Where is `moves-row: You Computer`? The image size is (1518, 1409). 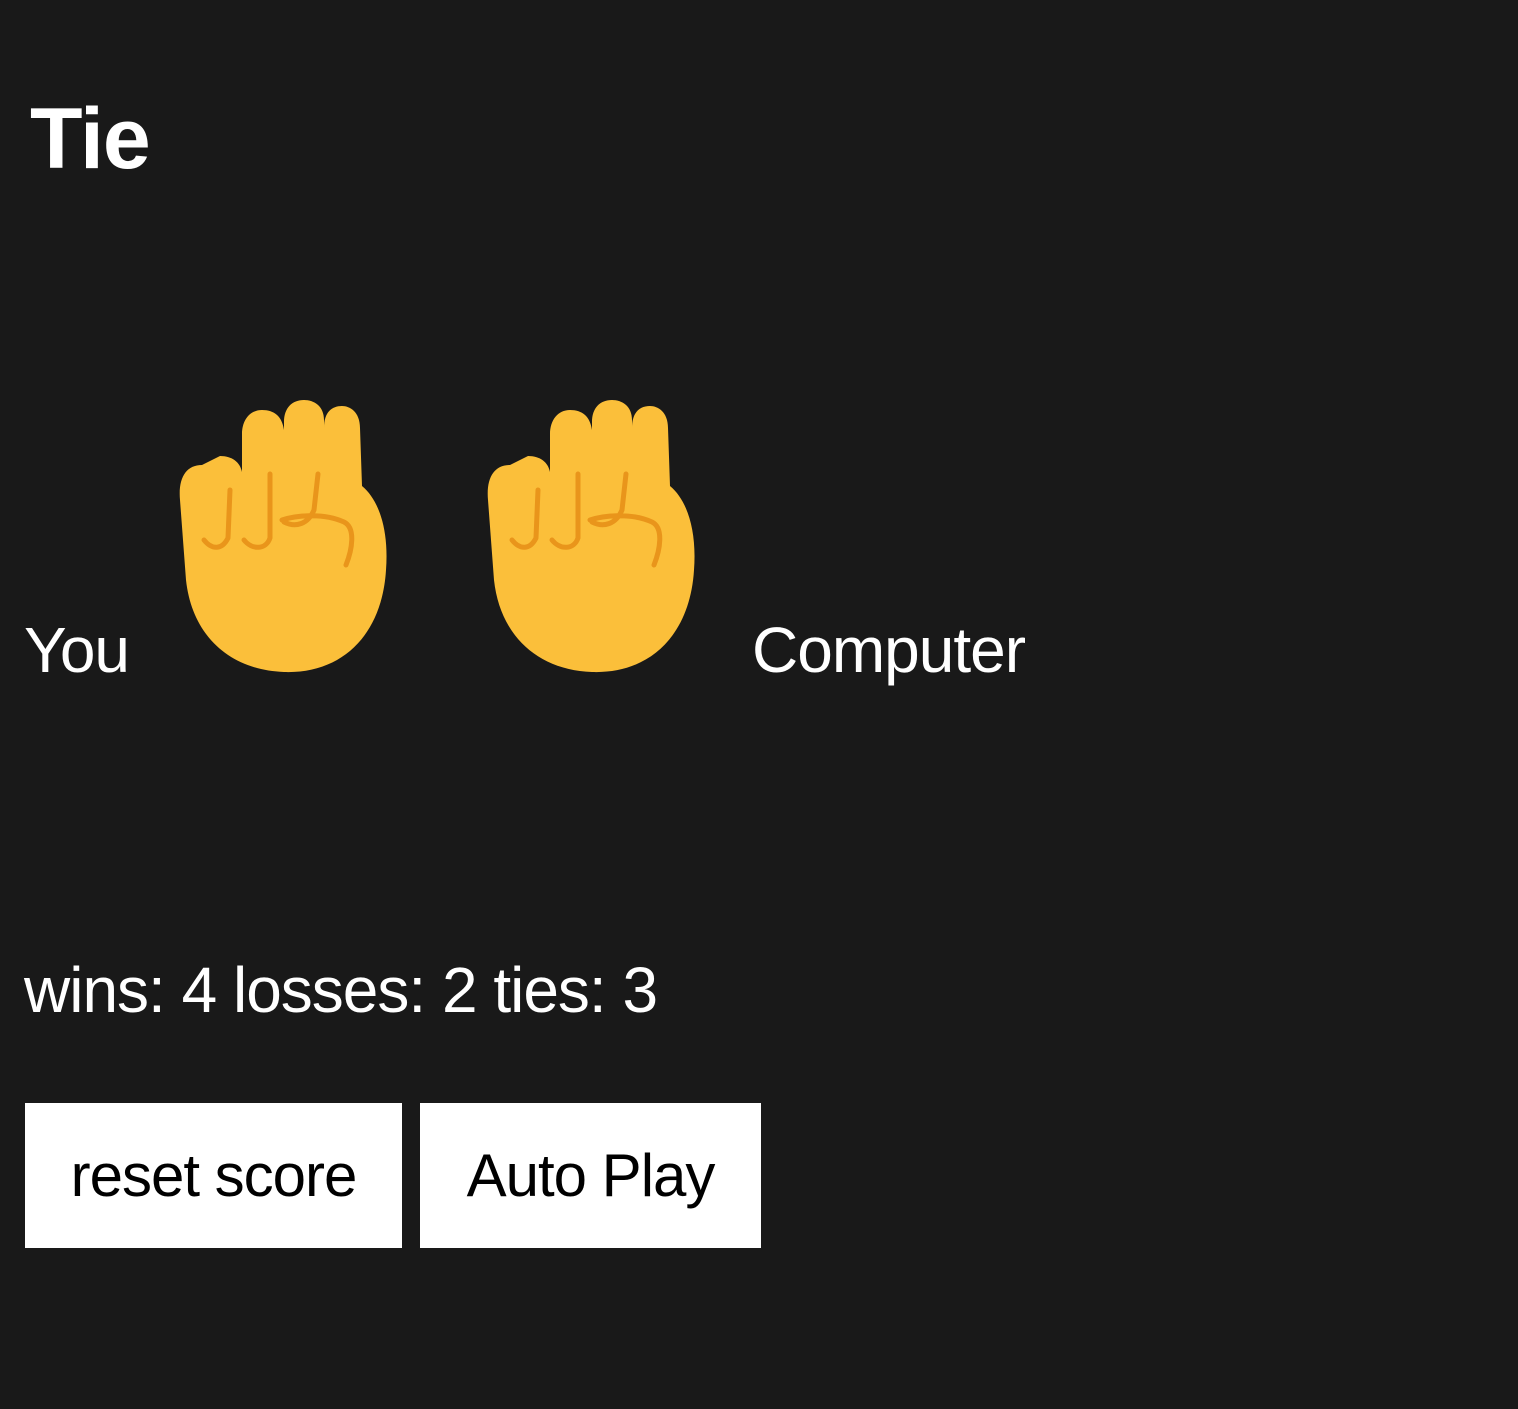
moves-row: You Computer is located at coordinates (574, 545).